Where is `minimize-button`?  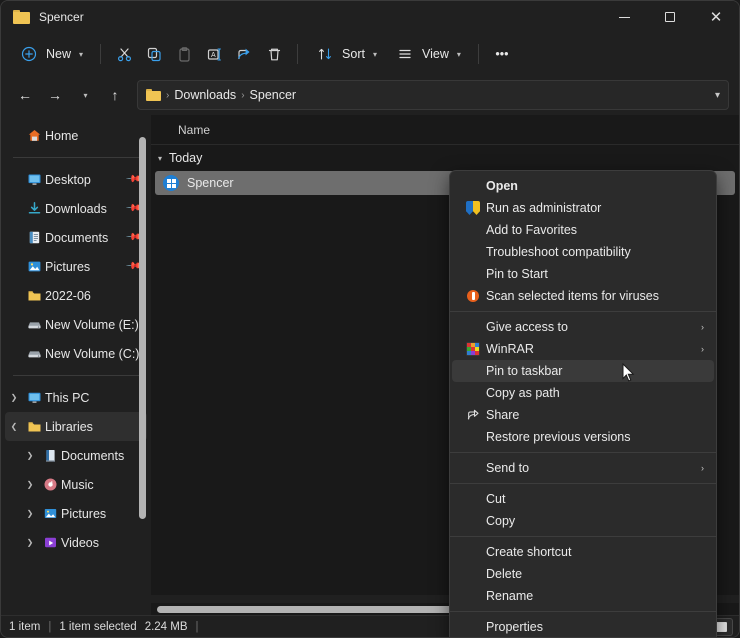 minimize-button is located at coordinates (624, 17).